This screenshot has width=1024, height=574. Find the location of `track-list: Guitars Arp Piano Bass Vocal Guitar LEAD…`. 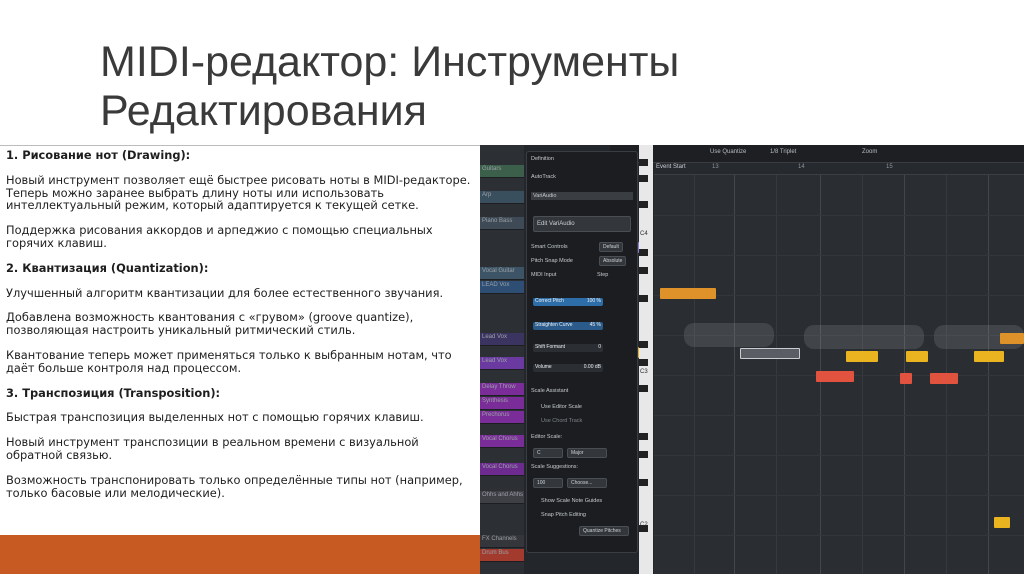

track-list: Guitars Arp Piano Bass Vocal Guitar LEAD… is located at coordinates (502, 359).